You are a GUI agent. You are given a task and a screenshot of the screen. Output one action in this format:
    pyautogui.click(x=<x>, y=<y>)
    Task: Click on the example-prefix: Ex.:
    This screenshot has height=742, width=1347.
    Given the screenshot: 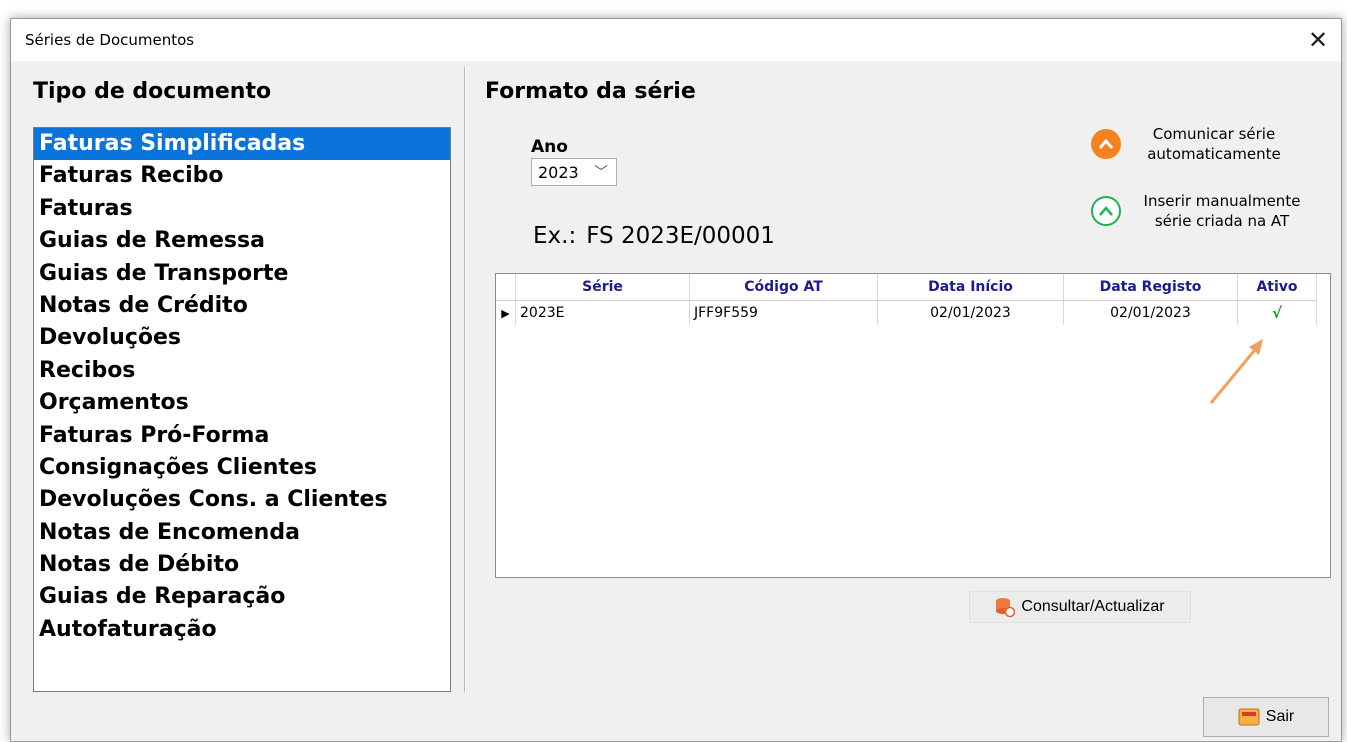 What is the action you would take?
    pyautogui.click(x=555, y=236)
    